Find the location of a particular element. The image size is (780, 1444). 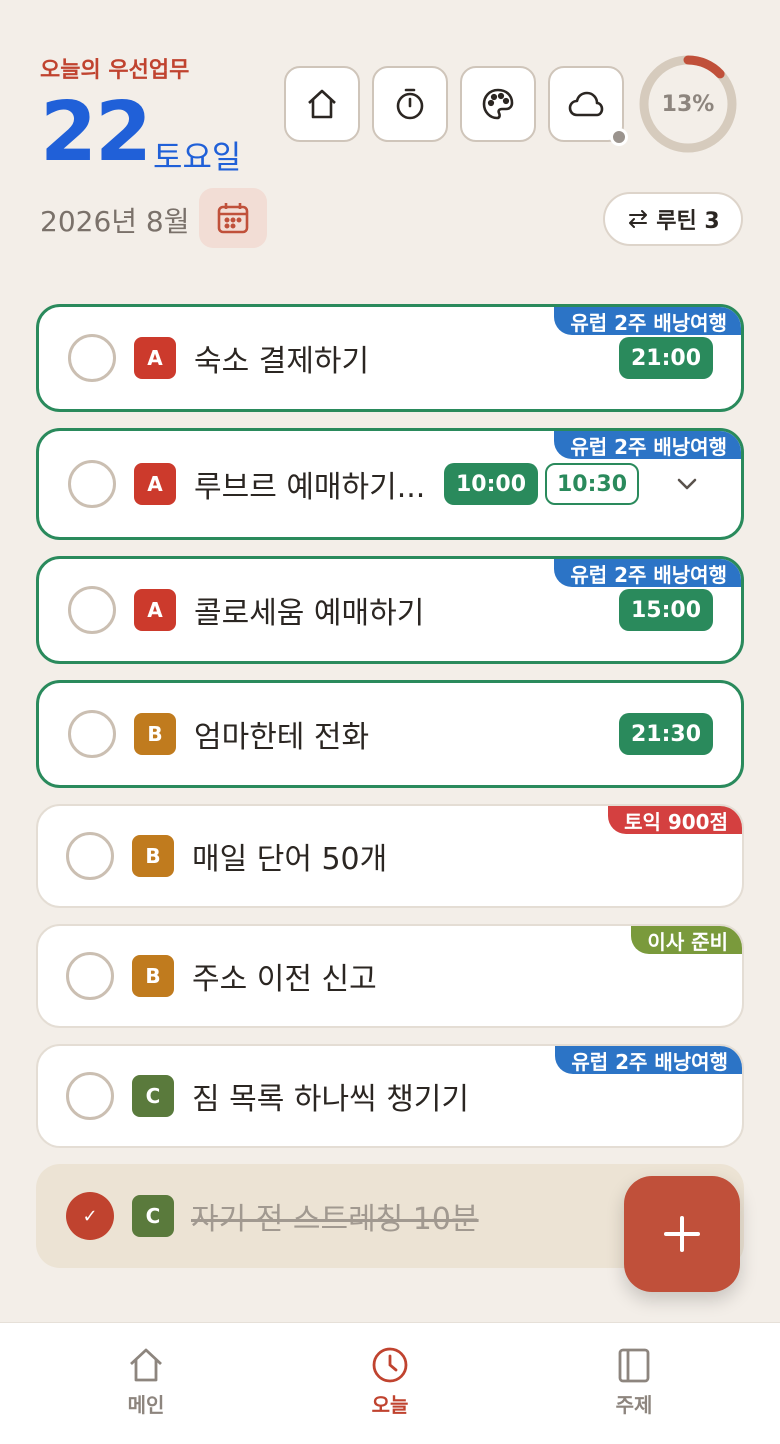

task-title: 엄마한테 전화 is located at coordinates (282, 737).